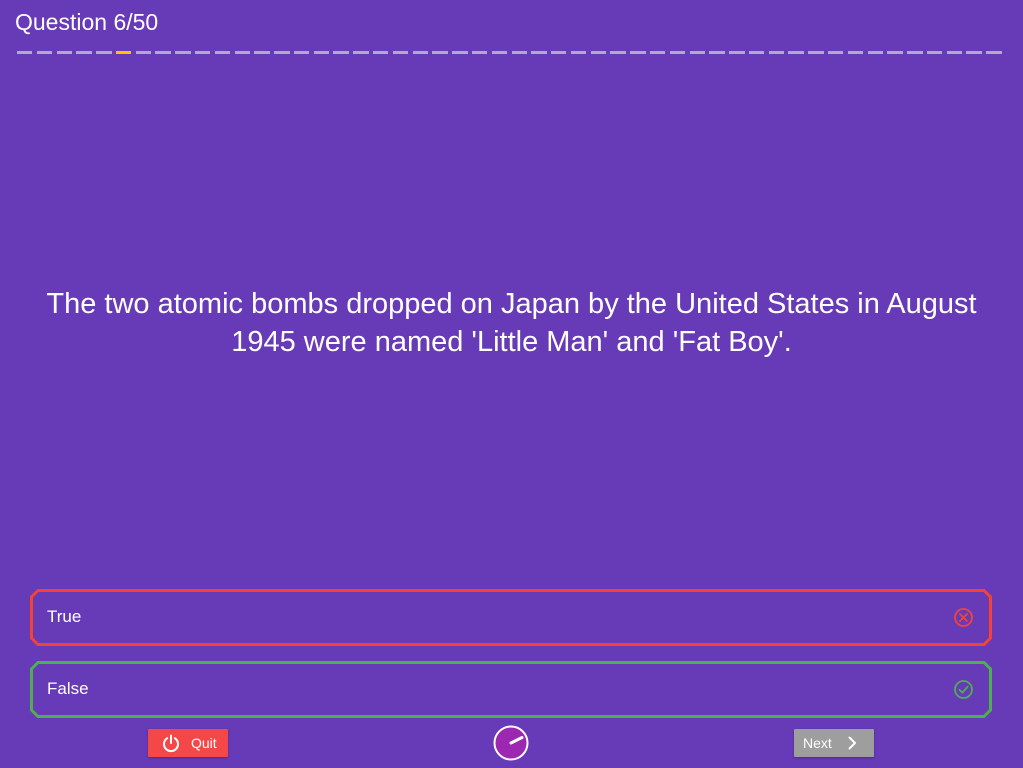 The image size is (1023, 768). Describe the element at coordinates (68, 688) in the screenshot. I see `answer-label: False` at that location.